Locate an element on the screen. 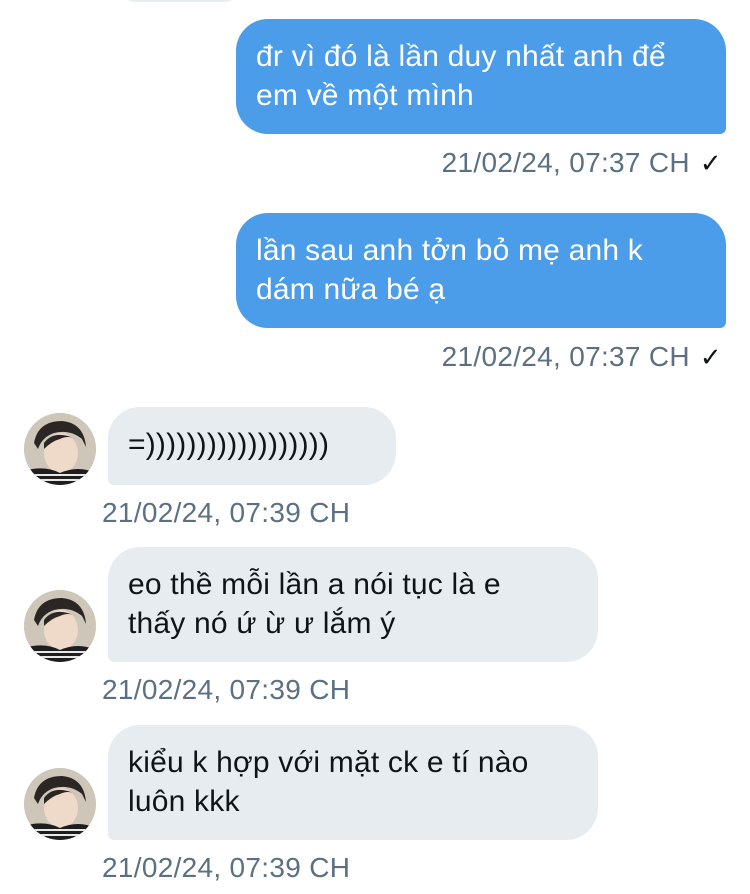  previous-message-bubble-cutoff is located at coordinates (180, 1).